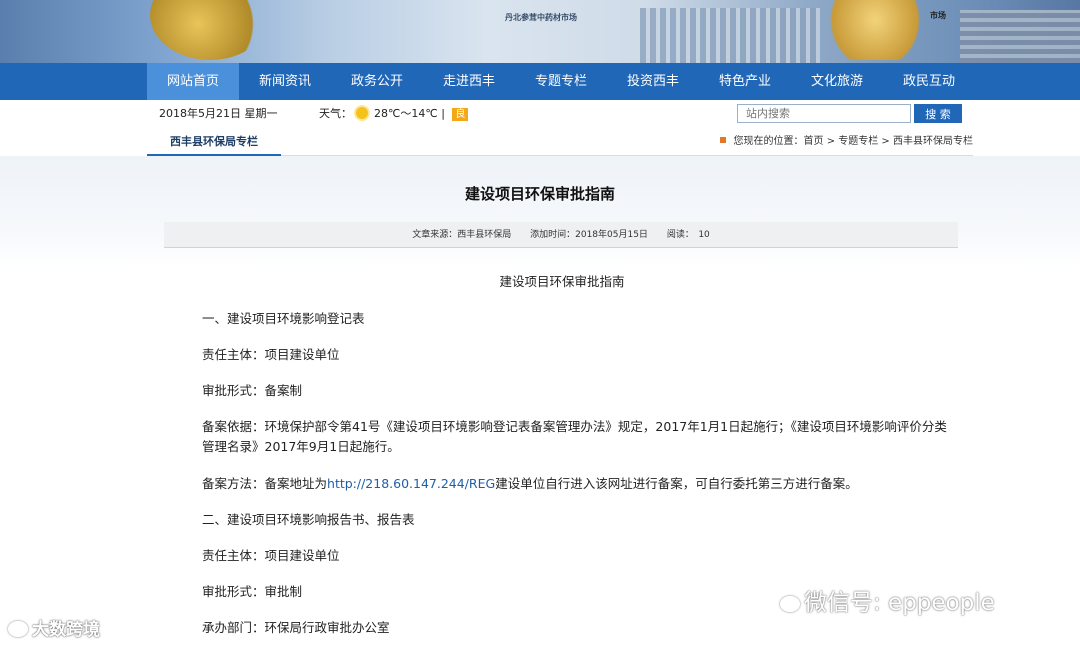 This screenshot has height=649, width=1080. Describe the element at coordinates (469, 81) in the screenshot. I see `nav-item-about: 走进西丰` at that location.